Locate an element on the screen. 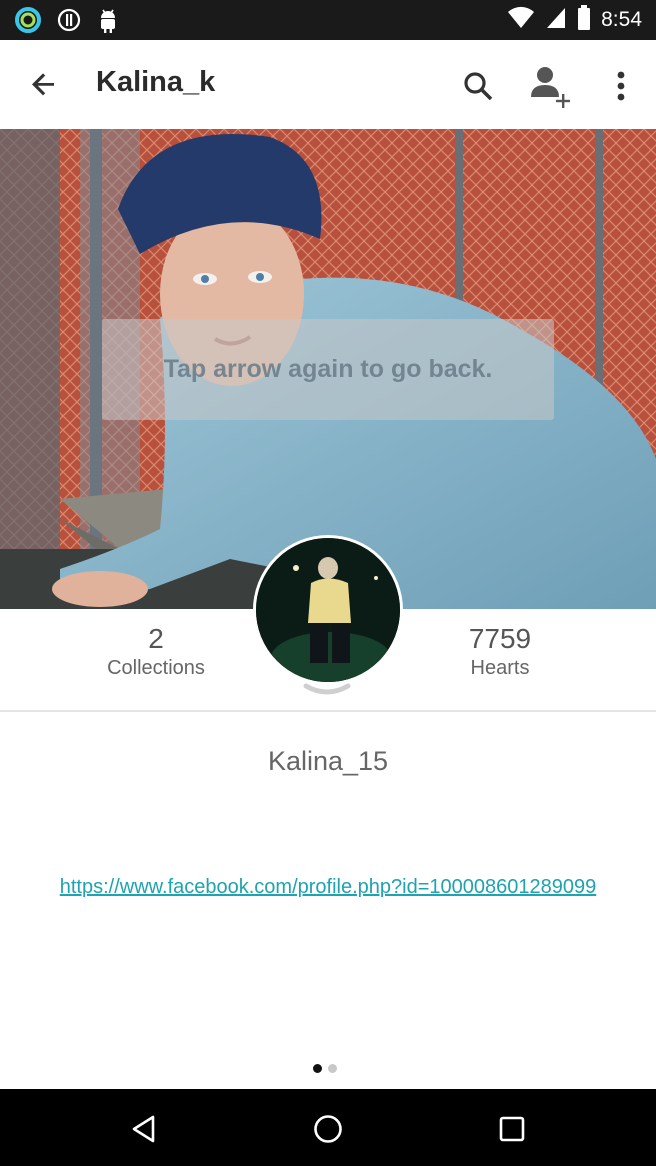 The image size is (656, 1166). more-options-button is located at coordinates (621, 86).